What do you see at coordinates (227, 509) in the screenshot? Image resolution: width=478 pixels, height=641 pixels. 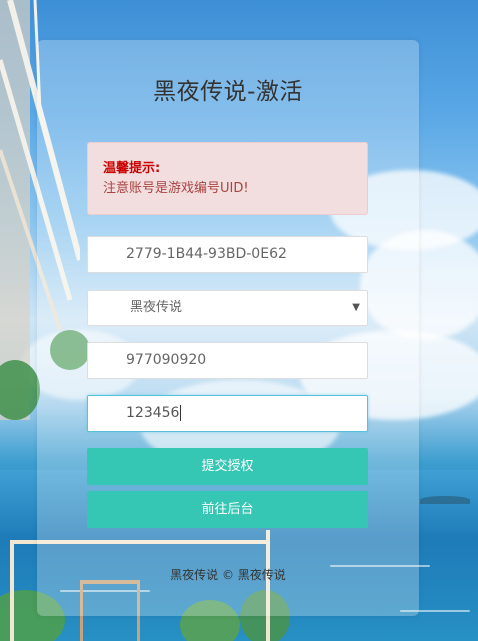 I see `go-to-backend-button: 前往后台` at bounding box center [227, 509].